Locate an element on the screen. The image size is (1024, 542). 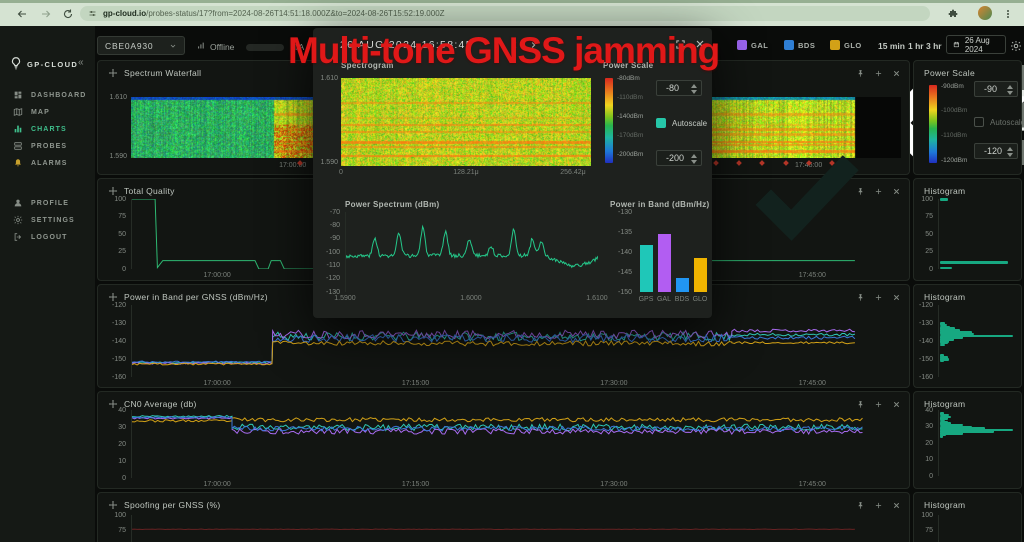
sidebar-item-alarms: ALARMS is located at coordinates (47, 163).